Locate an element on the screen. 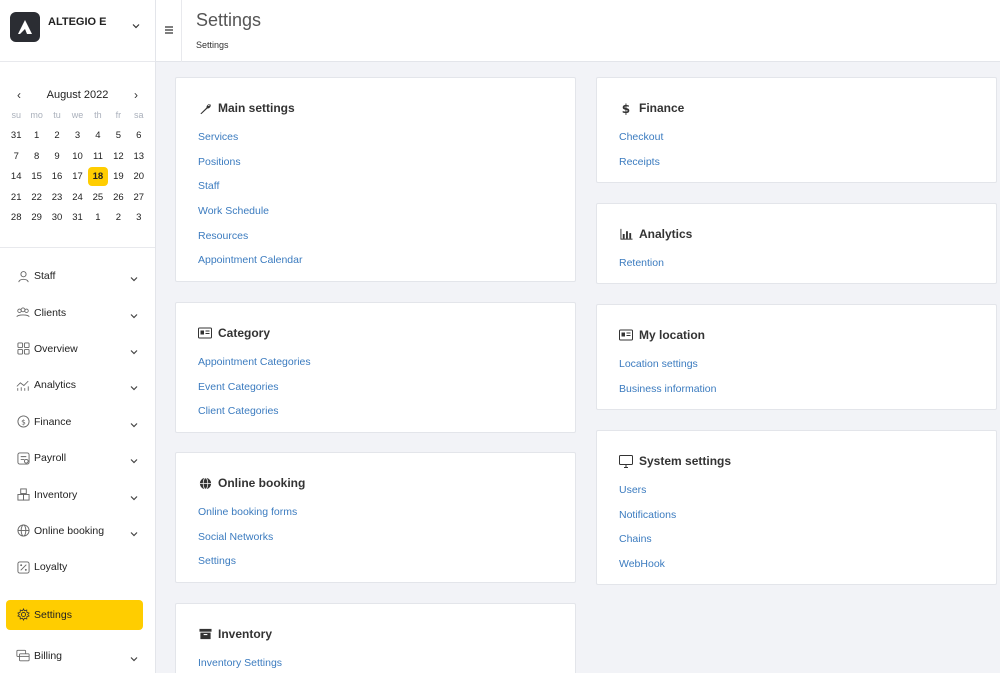 The width and height of the screenshot is (1000, 673). calendar-day: 14 is located at coordinates (16, 177).